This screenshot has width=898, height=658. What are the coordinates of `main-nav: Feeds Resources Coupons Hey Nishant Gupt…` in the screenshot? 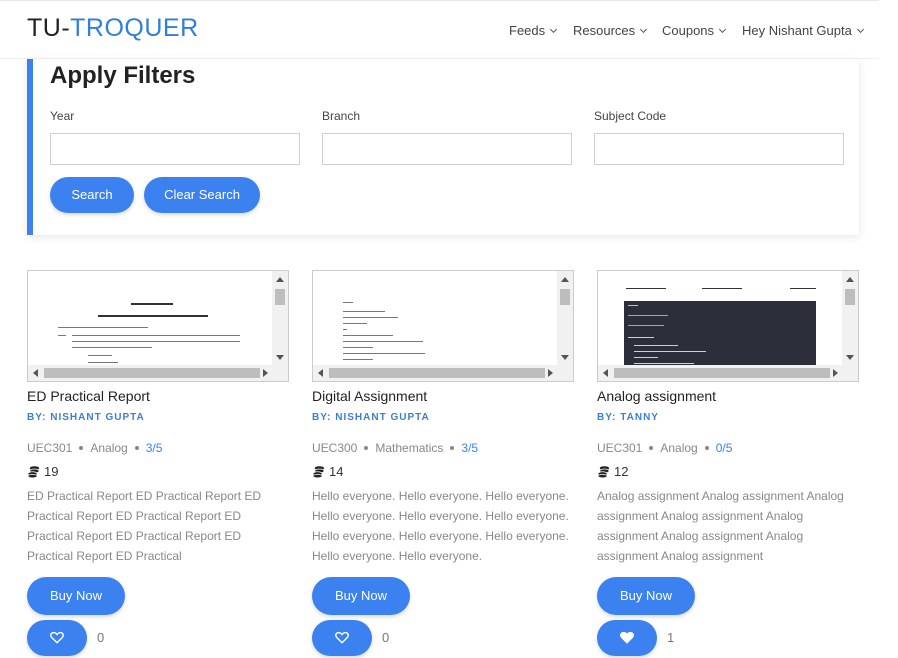 It's located at (432, 32).